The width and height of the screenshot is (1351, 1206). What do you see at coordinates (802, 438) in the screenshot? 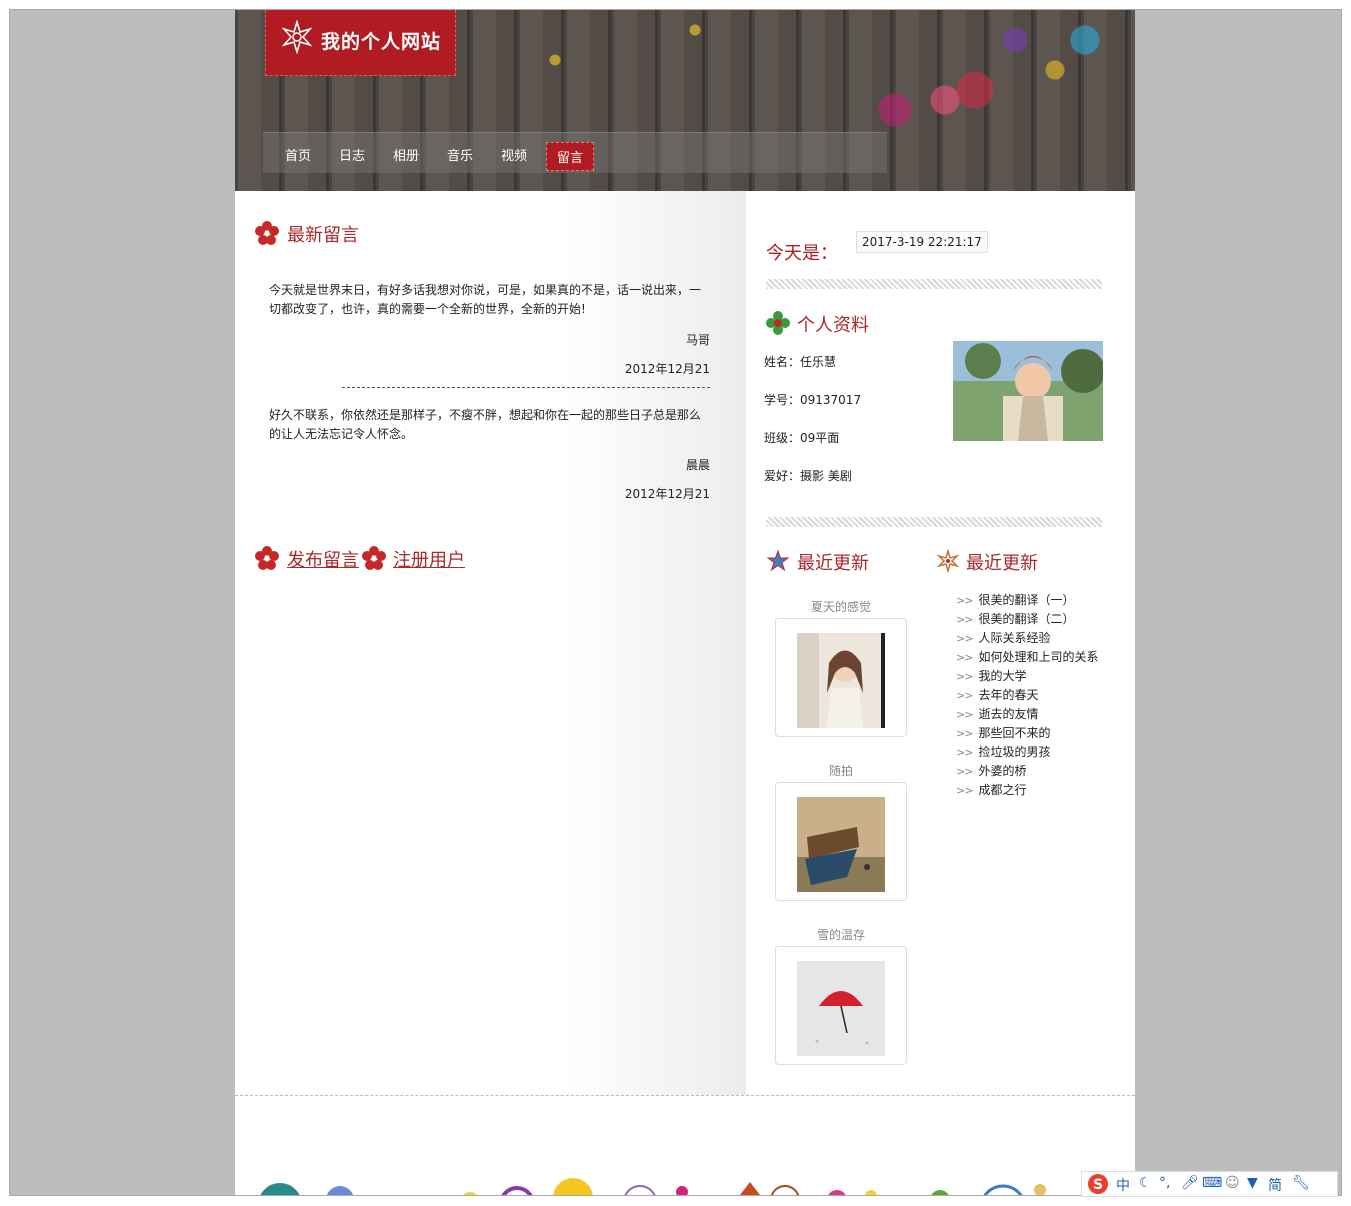
I see `profile-class: 班级：09平面` at bounding box center [802, 438].